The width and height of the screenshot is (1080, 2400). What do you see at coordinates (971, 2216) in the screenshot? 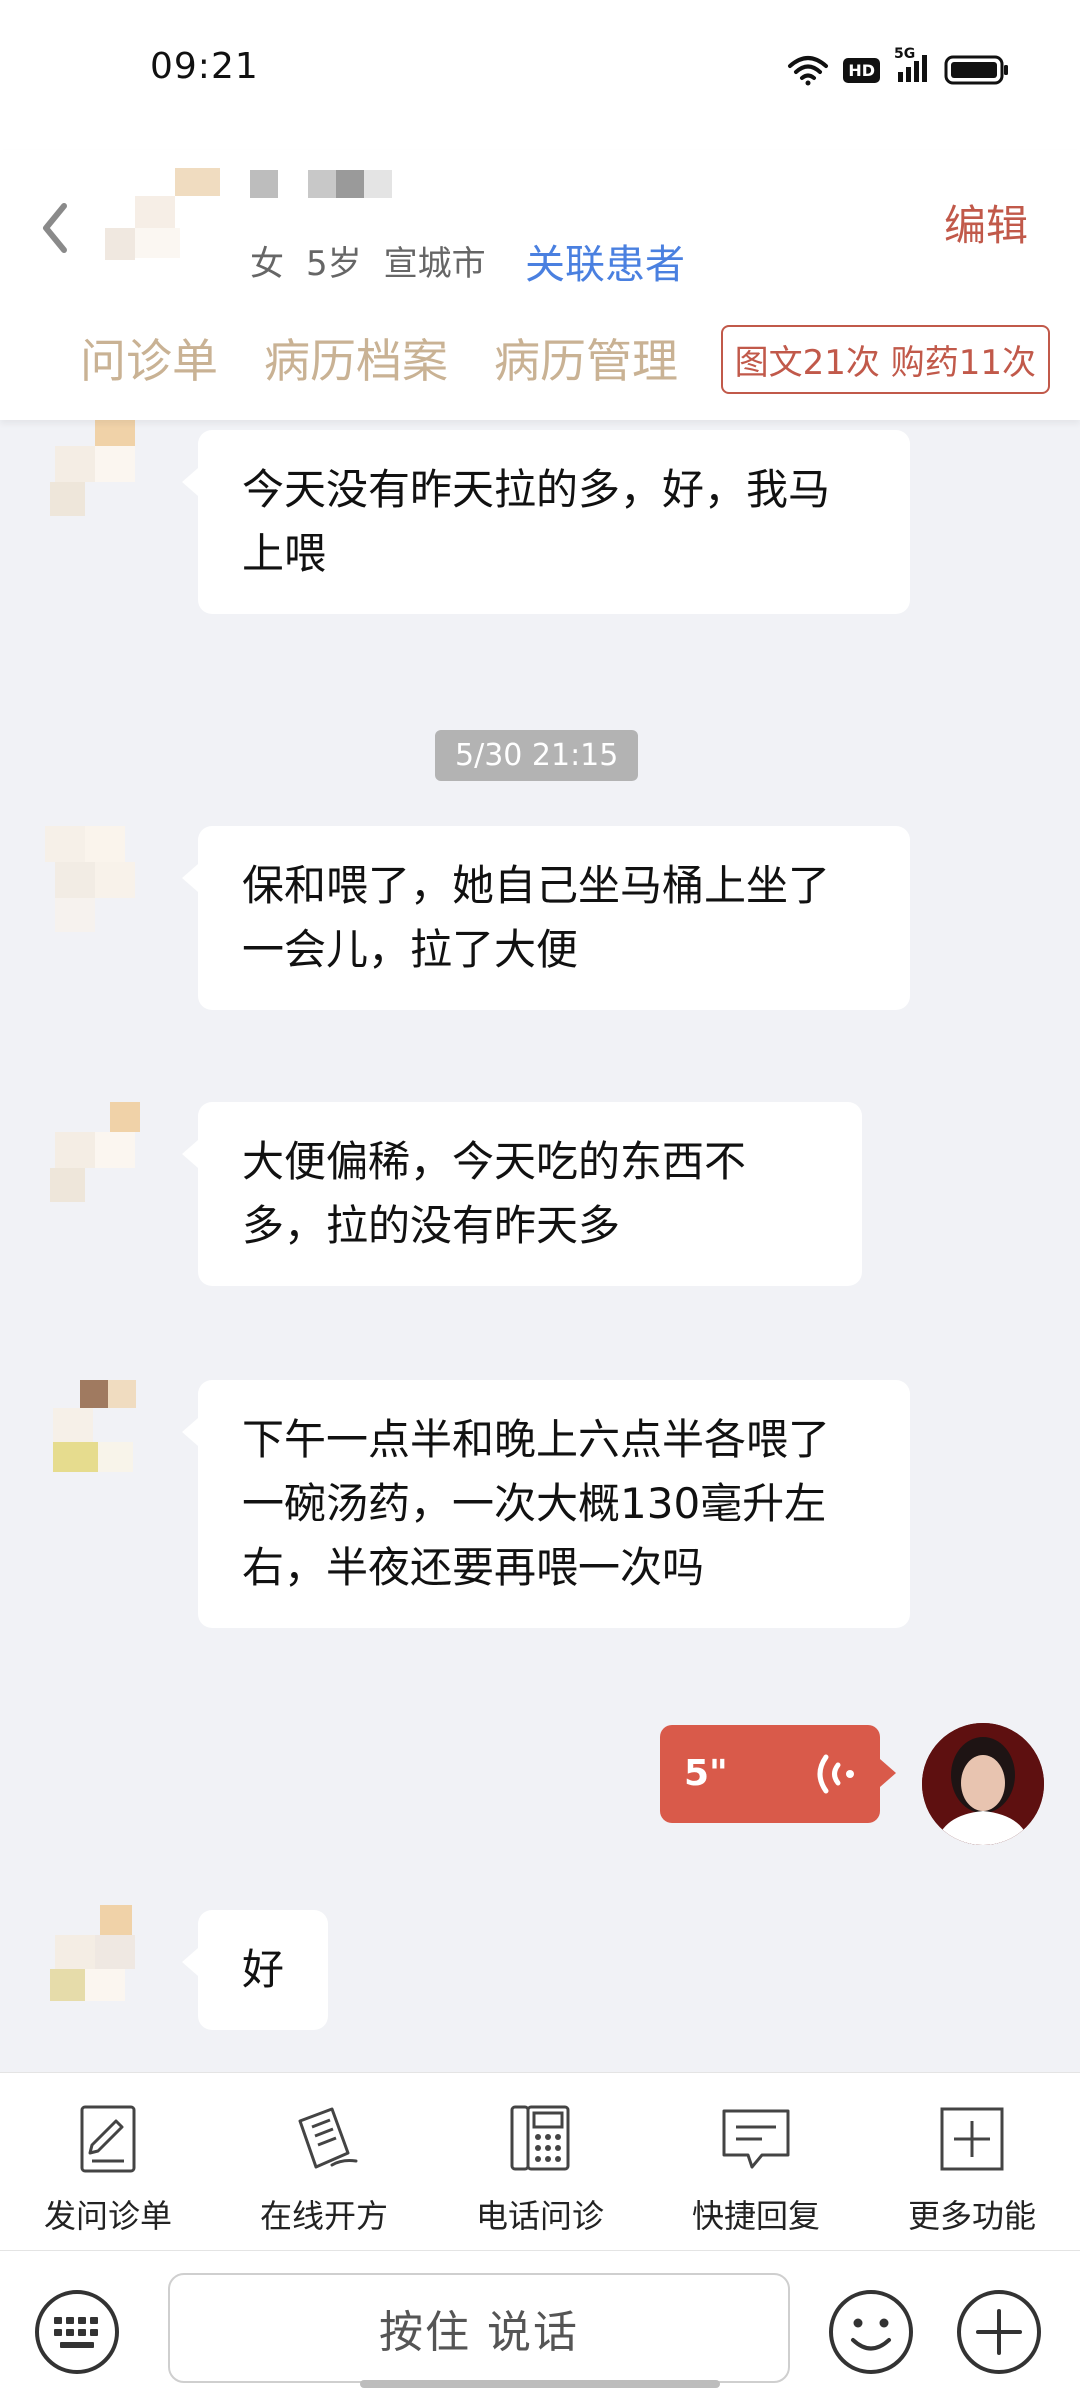
I see `tool-label: 更多功能` at bounding box center [971, 2216].